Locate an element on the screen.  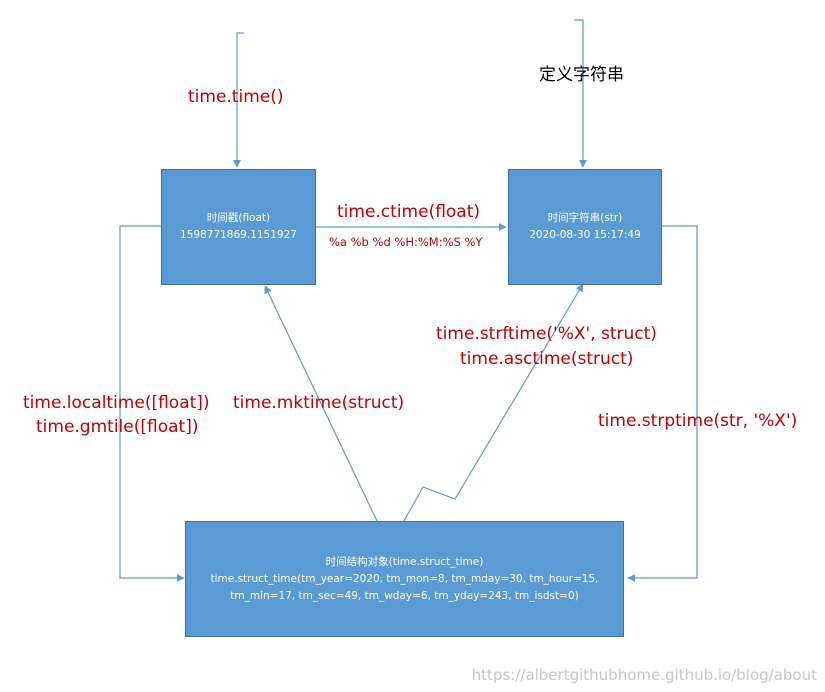
label-ctime-format: %a %b %d %H:%M:%S %Y is located at coordinates (406, 242).